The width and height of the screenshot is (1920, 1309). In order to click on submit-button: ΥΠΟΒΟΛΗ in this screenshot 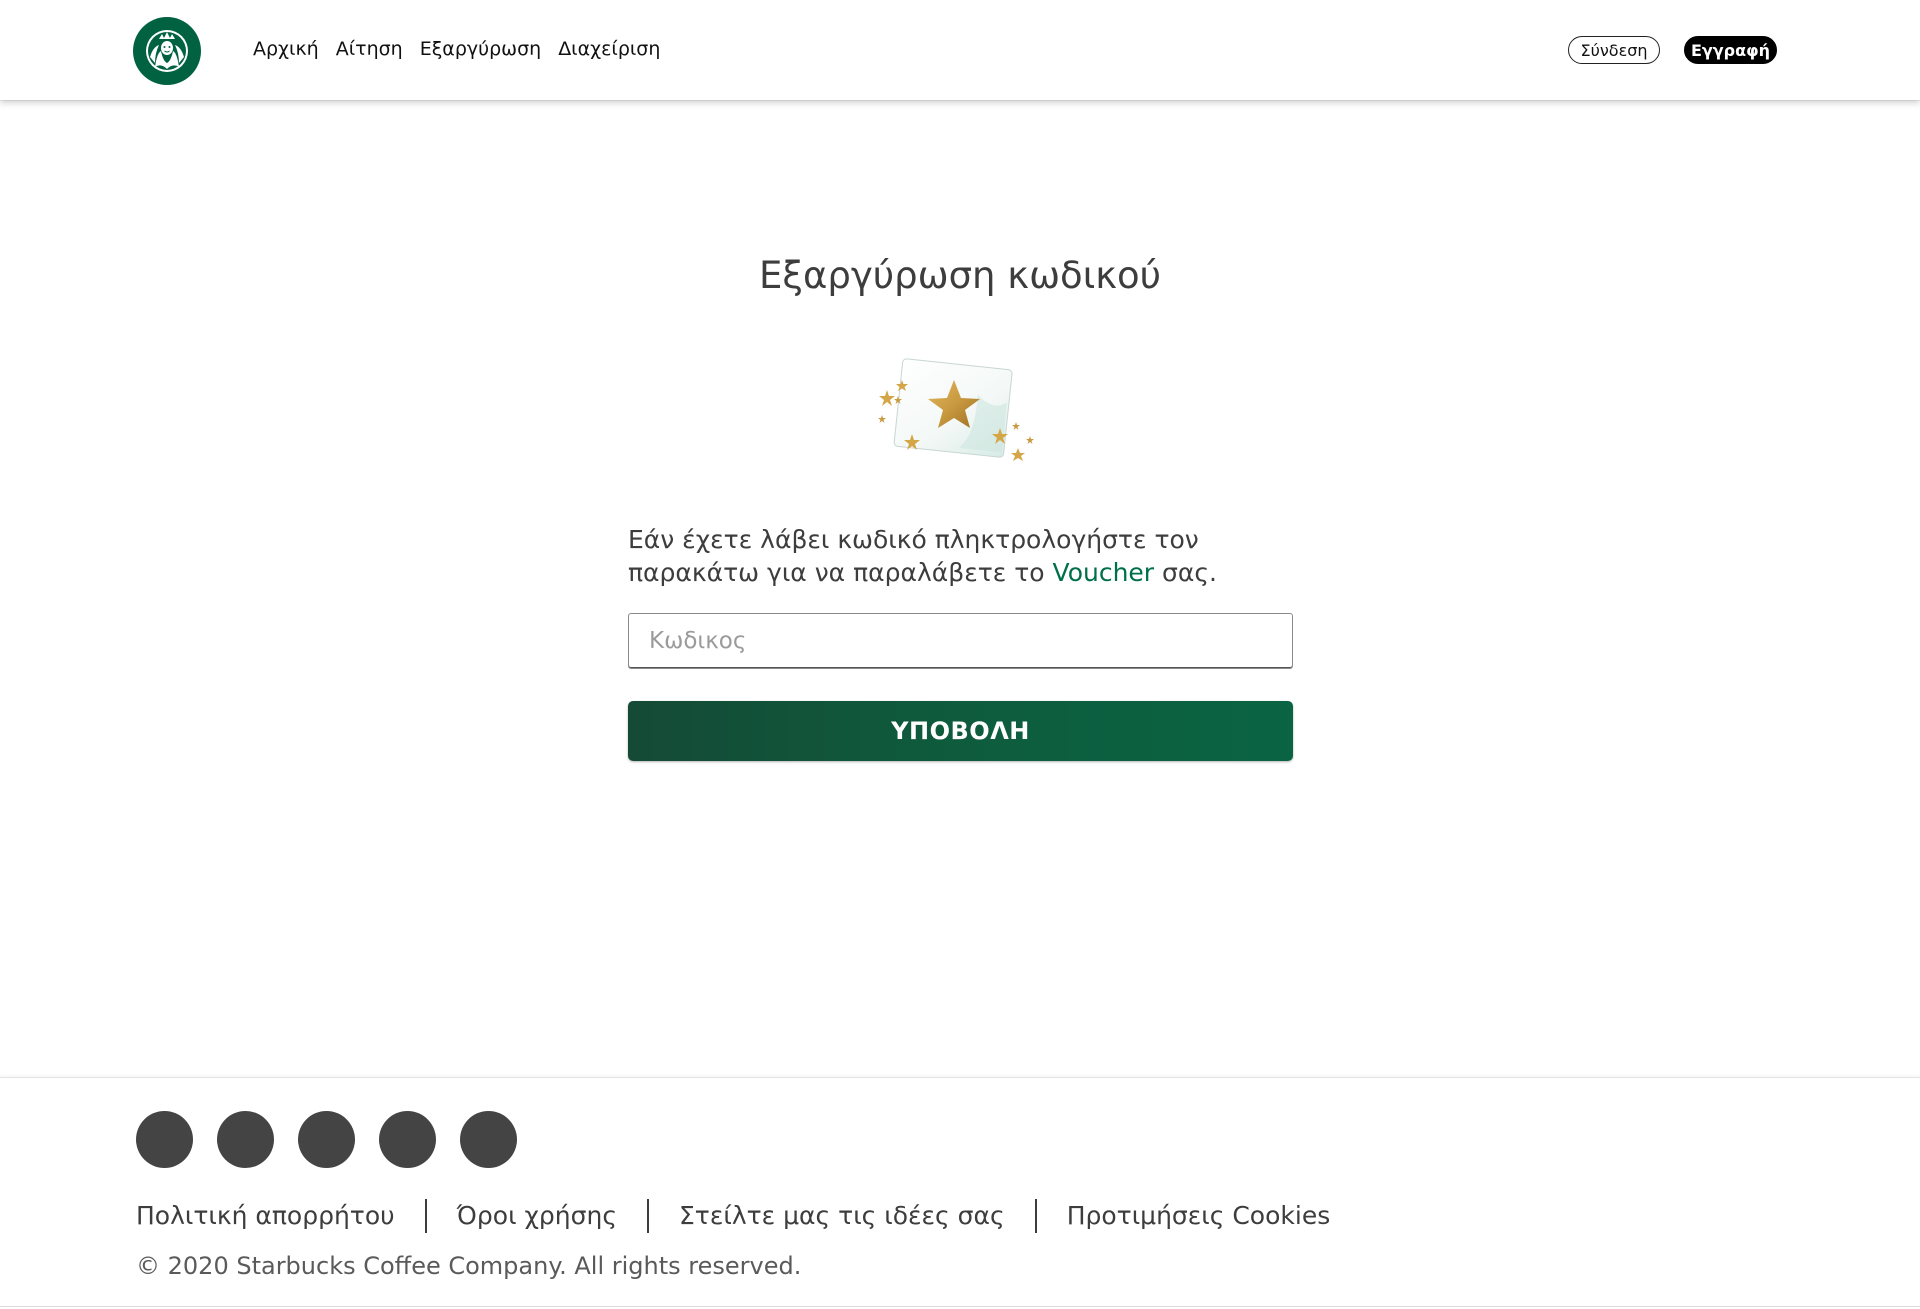, I will do `click(960, 731)`.